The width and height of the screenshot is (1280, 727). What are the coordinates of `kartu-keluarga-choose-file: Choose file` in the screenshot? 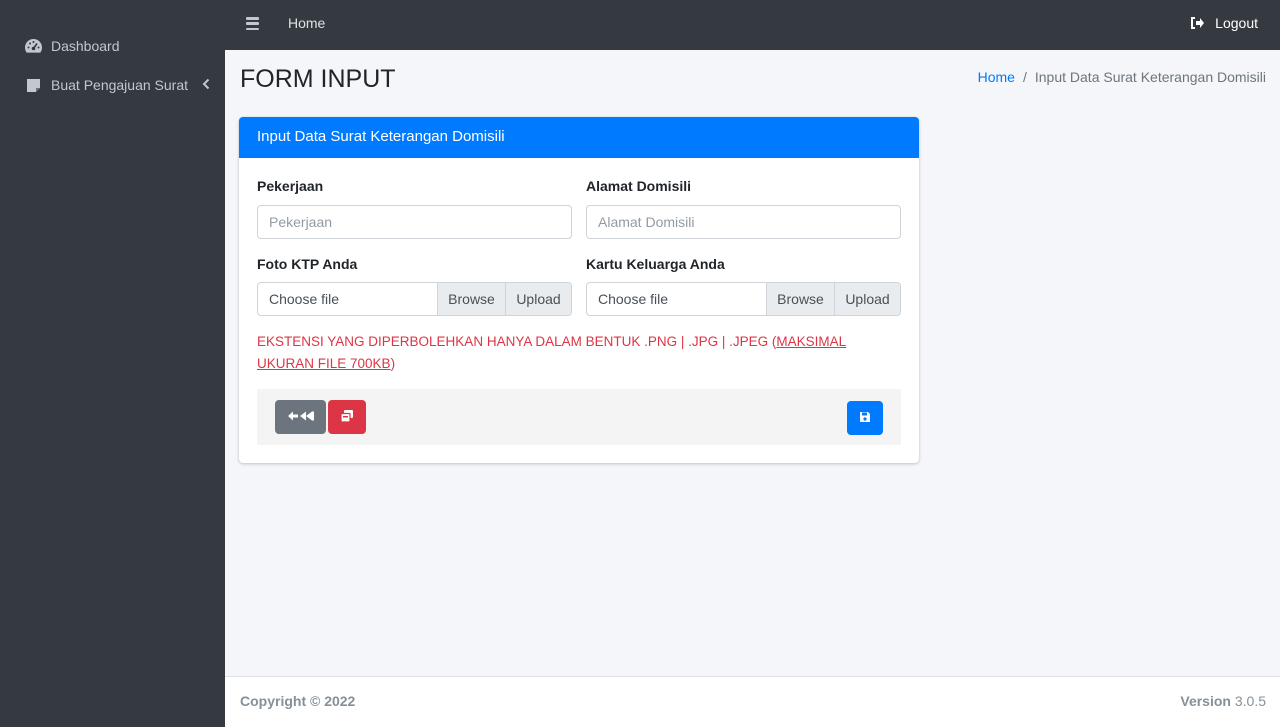 It's located at (676, 299).